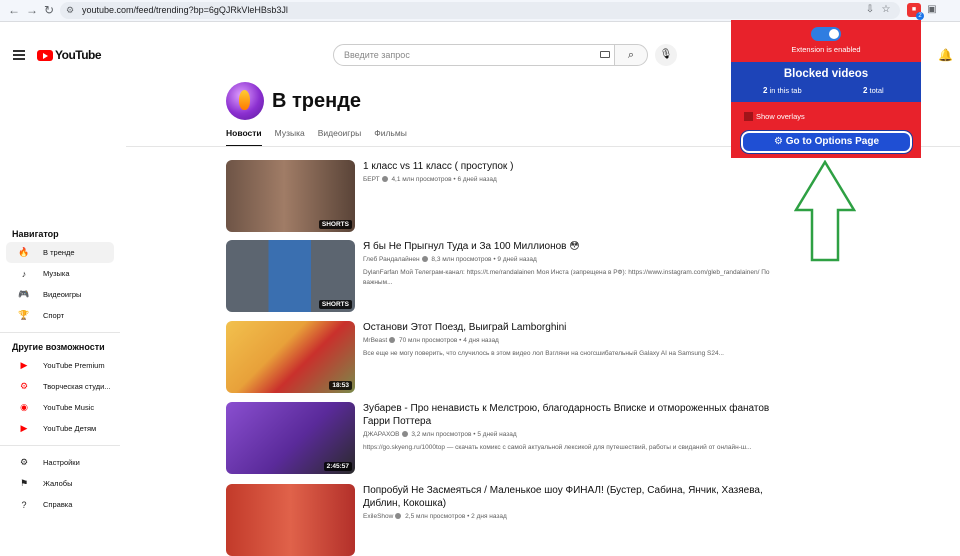  What do you see at coordinates (290, 520) in the screenshot?
I see `video-thumbnail` at bounding box center [290, 520].